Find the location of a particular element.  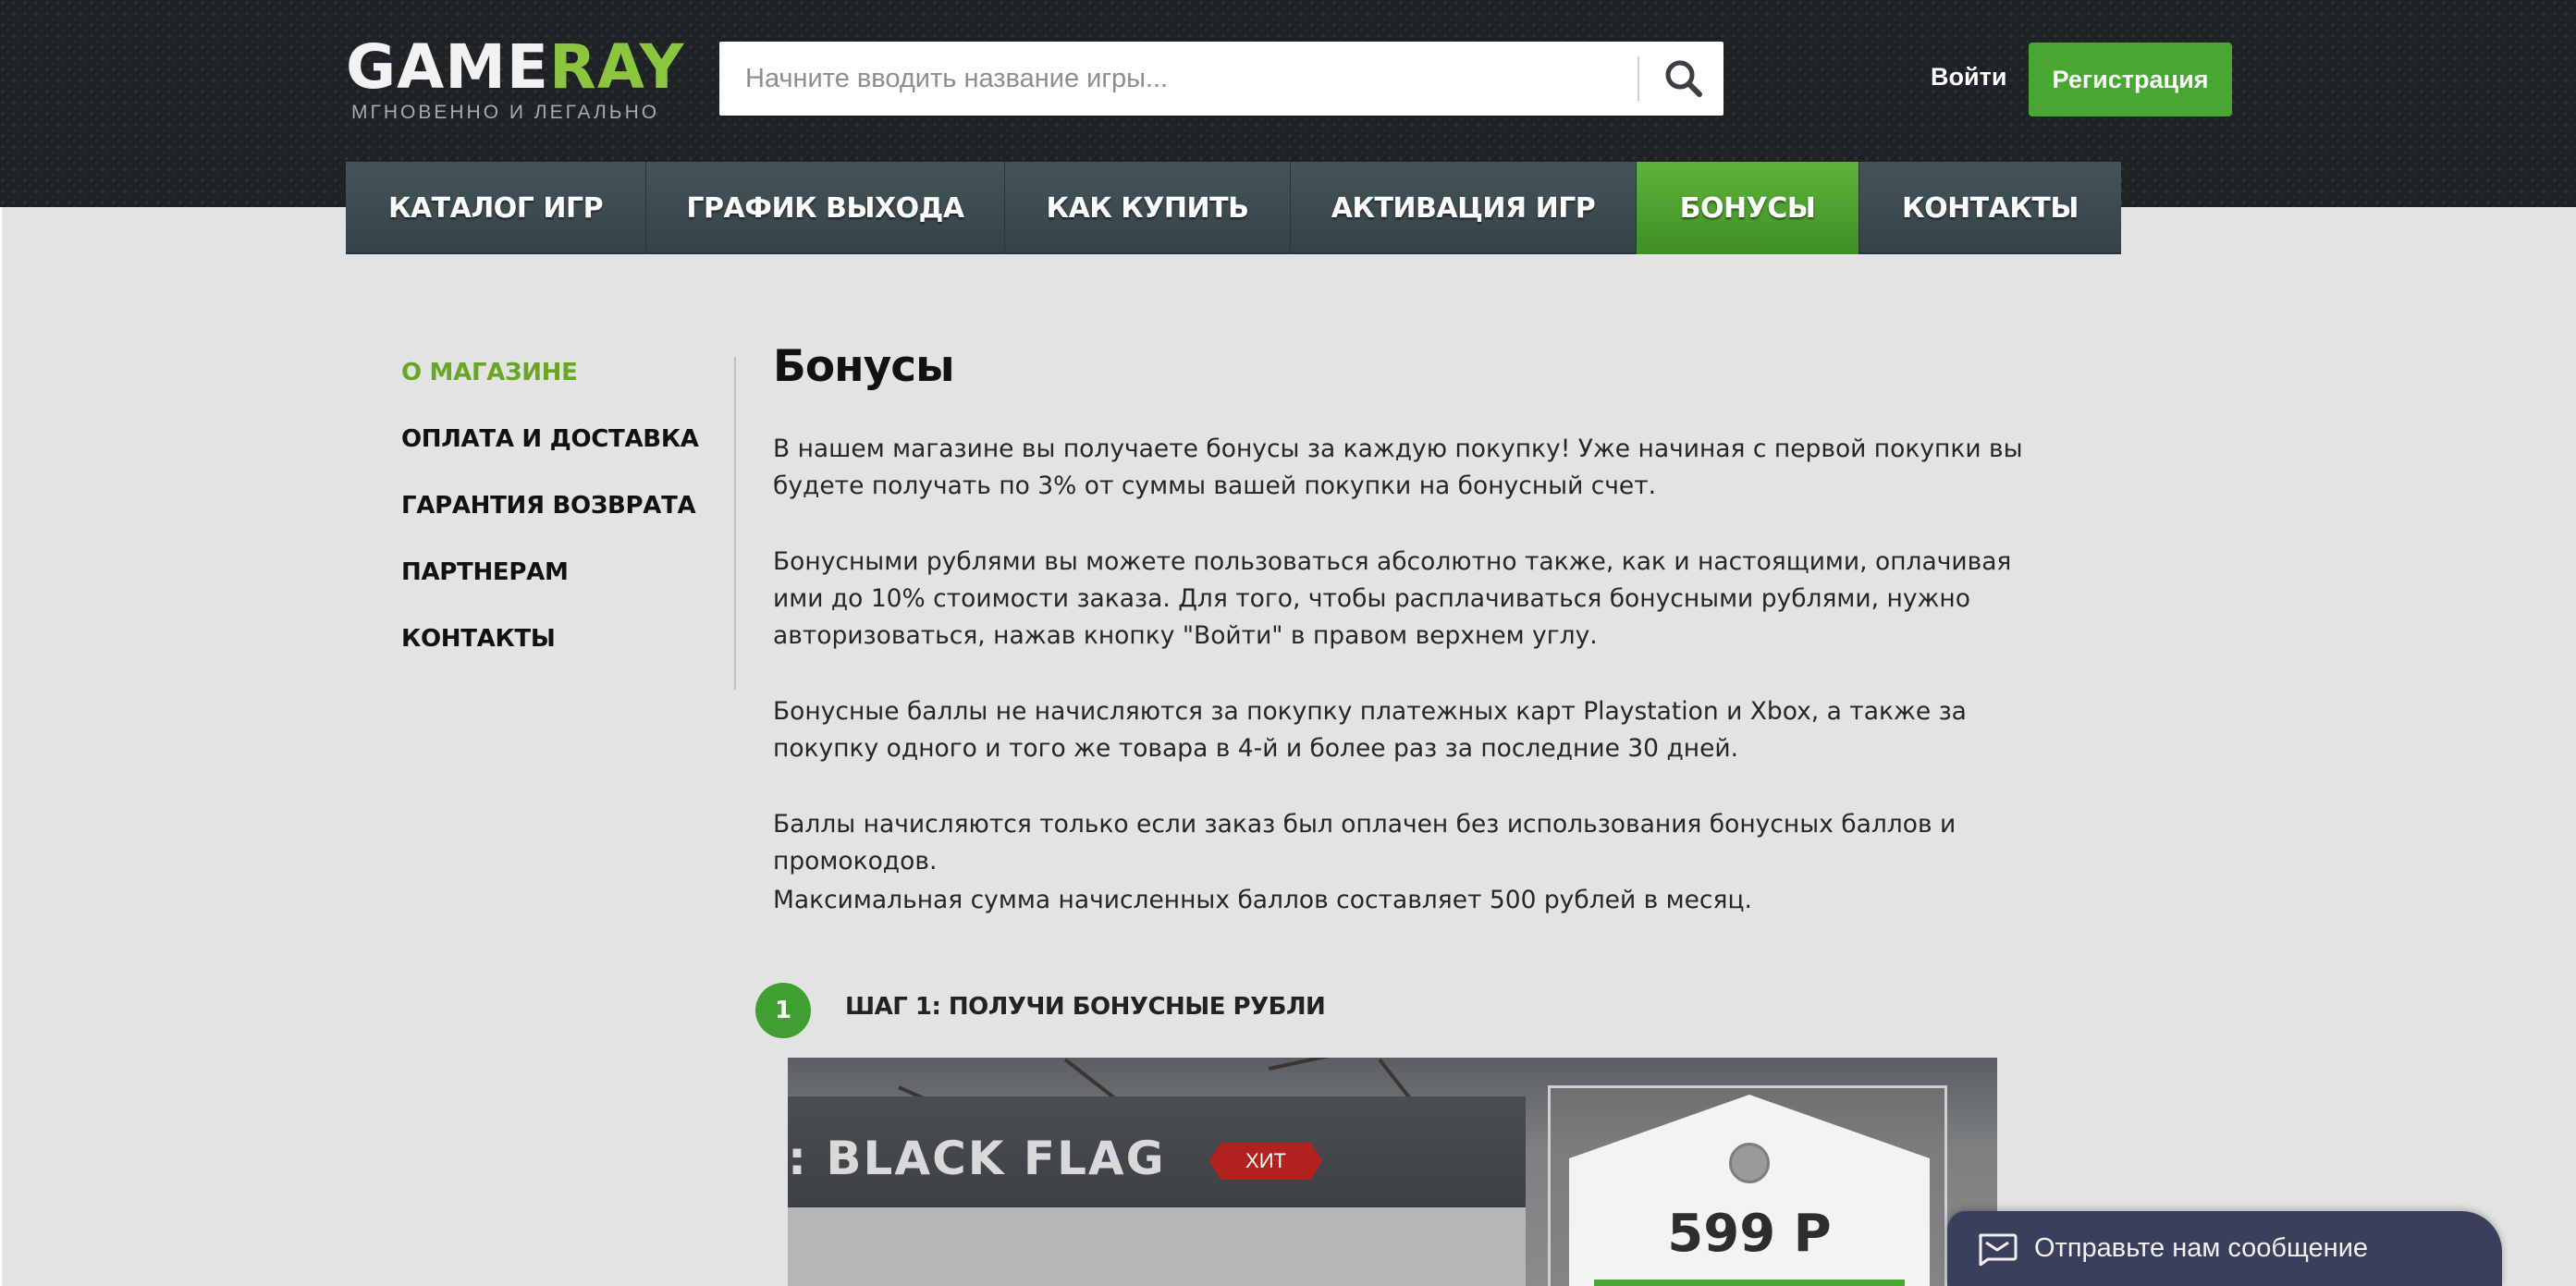

search-icon is located at coordinates (1683, 78).